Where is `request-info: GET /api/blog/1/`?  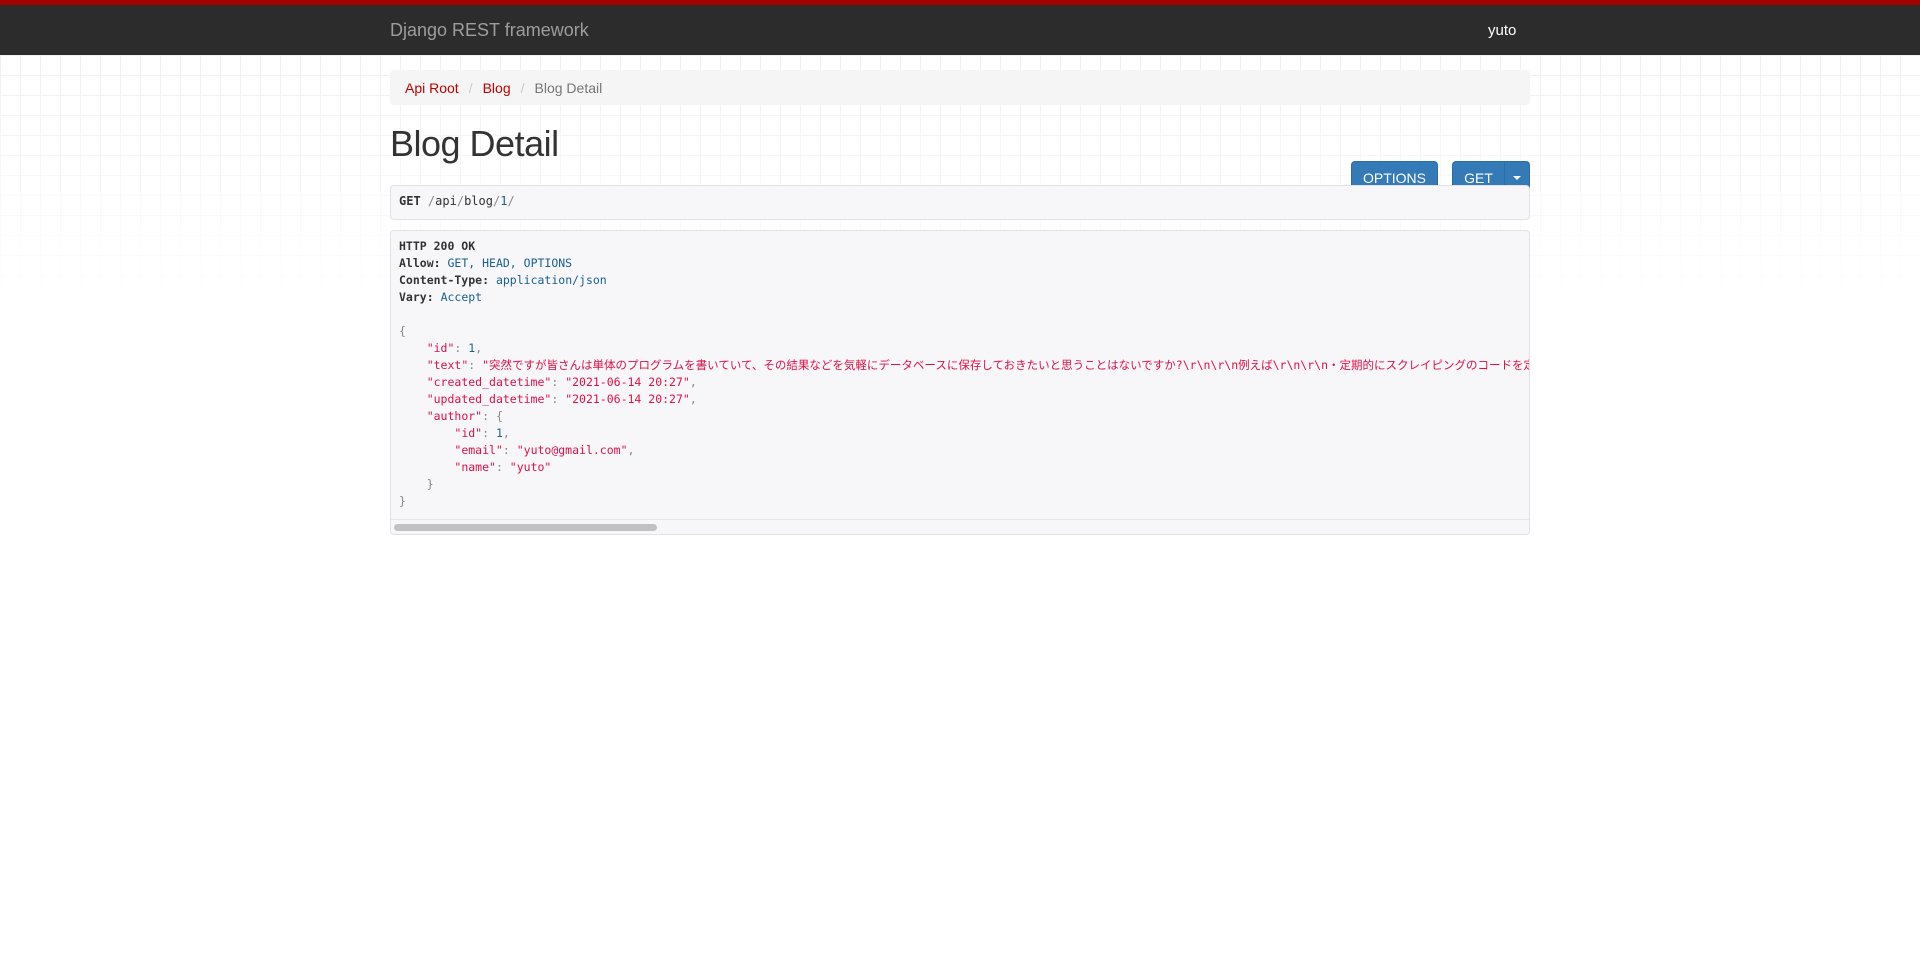 request-info: GET /api/blog/1/ is located at coordinates (960, 202).